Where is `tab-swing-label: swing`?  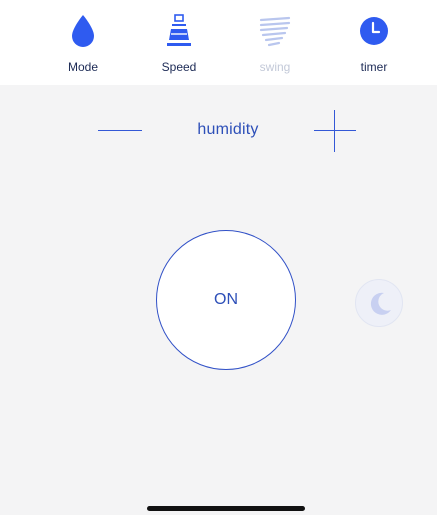 tab-swing-label: swing is located at coordinates (275, 67).